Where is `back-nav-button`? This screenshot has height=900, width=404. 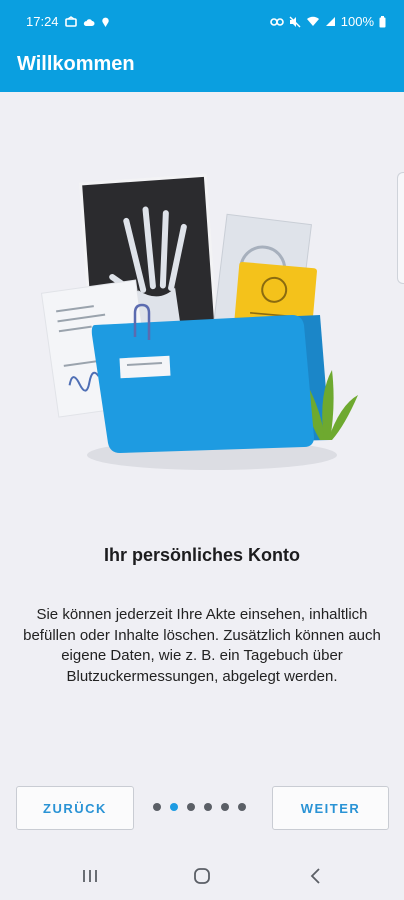
back-nav-button is located at coordinates (316, 876).